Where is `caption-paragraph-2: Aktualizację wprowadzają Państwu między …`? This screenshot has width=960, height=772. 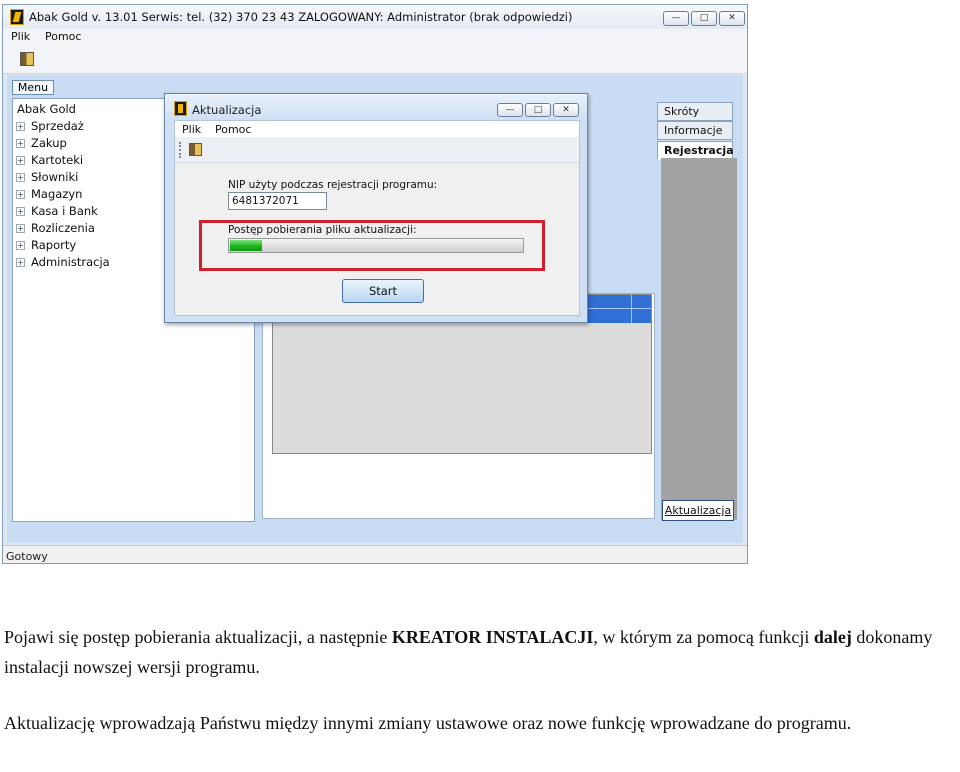 caption-paragraph-2: Aktualizację wprowadzają Państwu między … is located at coordinates (428, 723).